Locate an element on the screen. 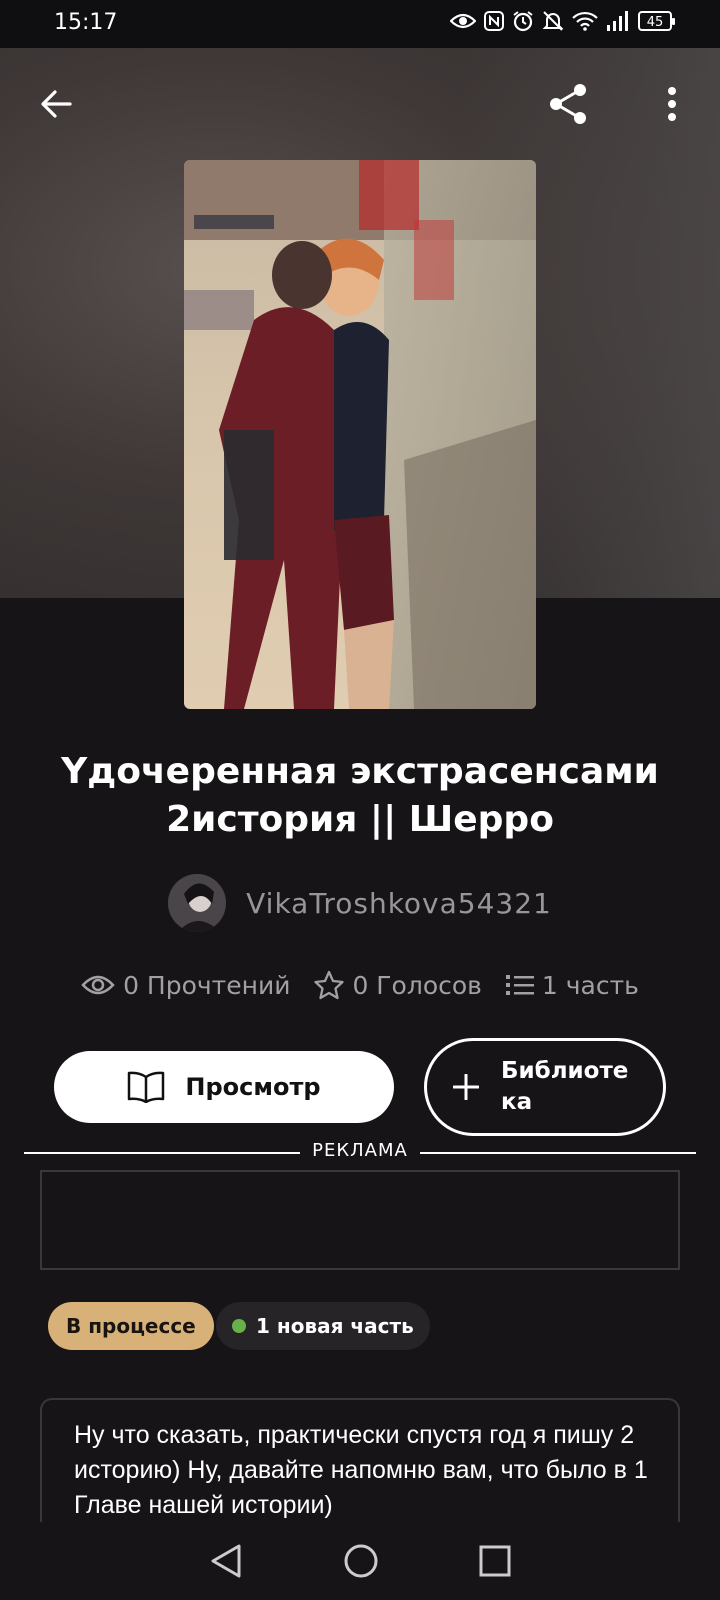 The image size is (720, 1600). back-button is located at coordinates (56, 104).